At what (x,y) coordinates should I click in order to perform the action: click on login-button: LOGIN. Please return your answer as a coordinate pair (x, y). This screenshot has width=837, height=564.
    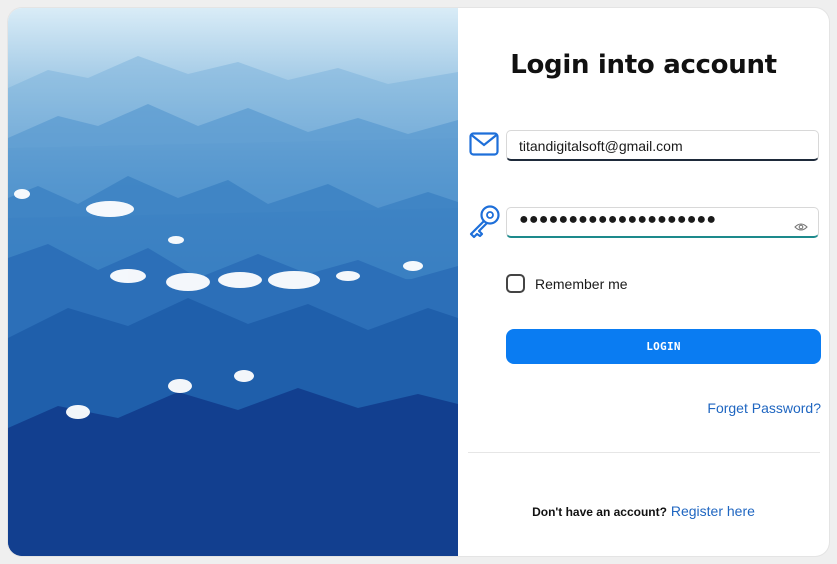
    Looking at the image, I should click on (663, 346).